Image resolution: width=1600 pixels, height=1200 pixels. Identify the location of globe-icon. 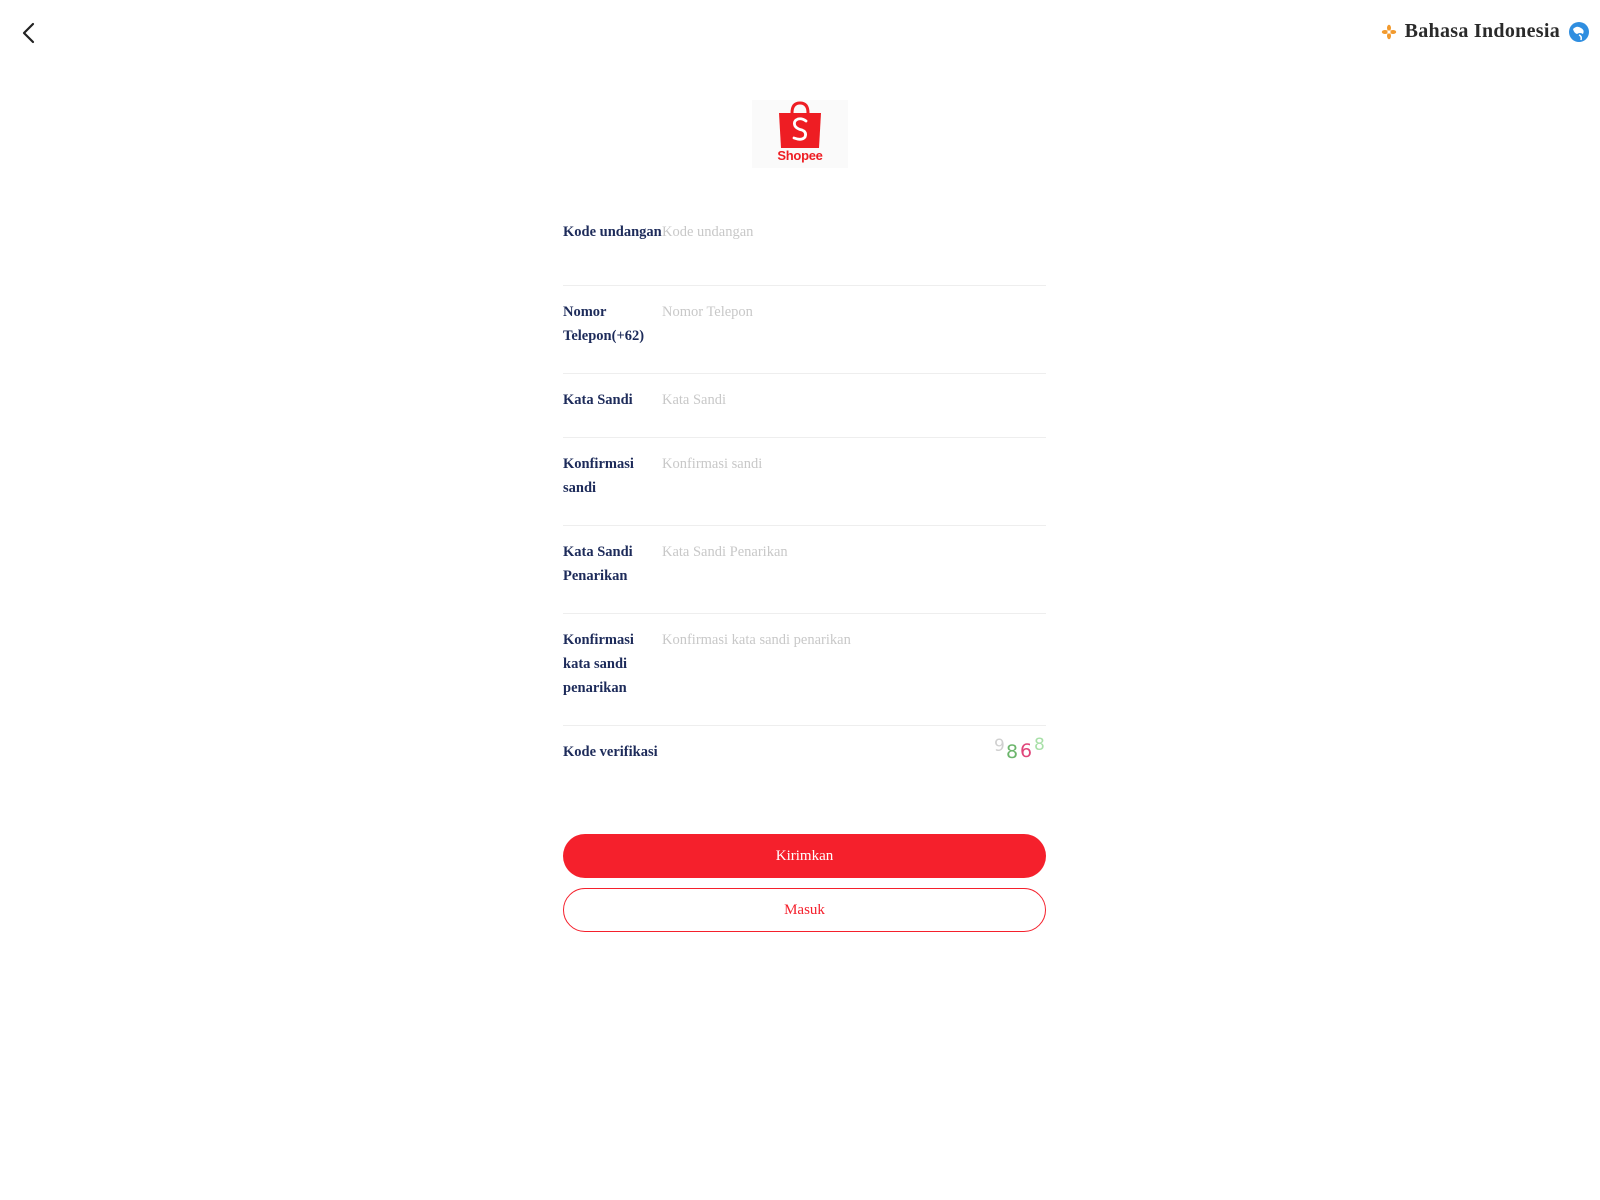
(1579, 31).